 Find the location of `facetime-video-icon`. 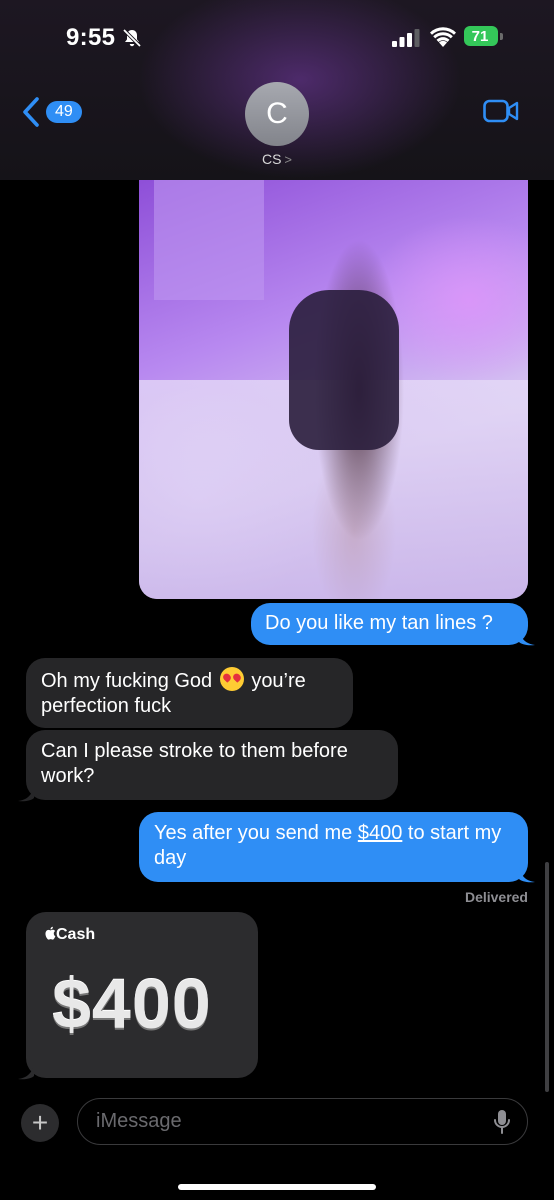

facetime-video-icon is located at coordinates (501, 111).